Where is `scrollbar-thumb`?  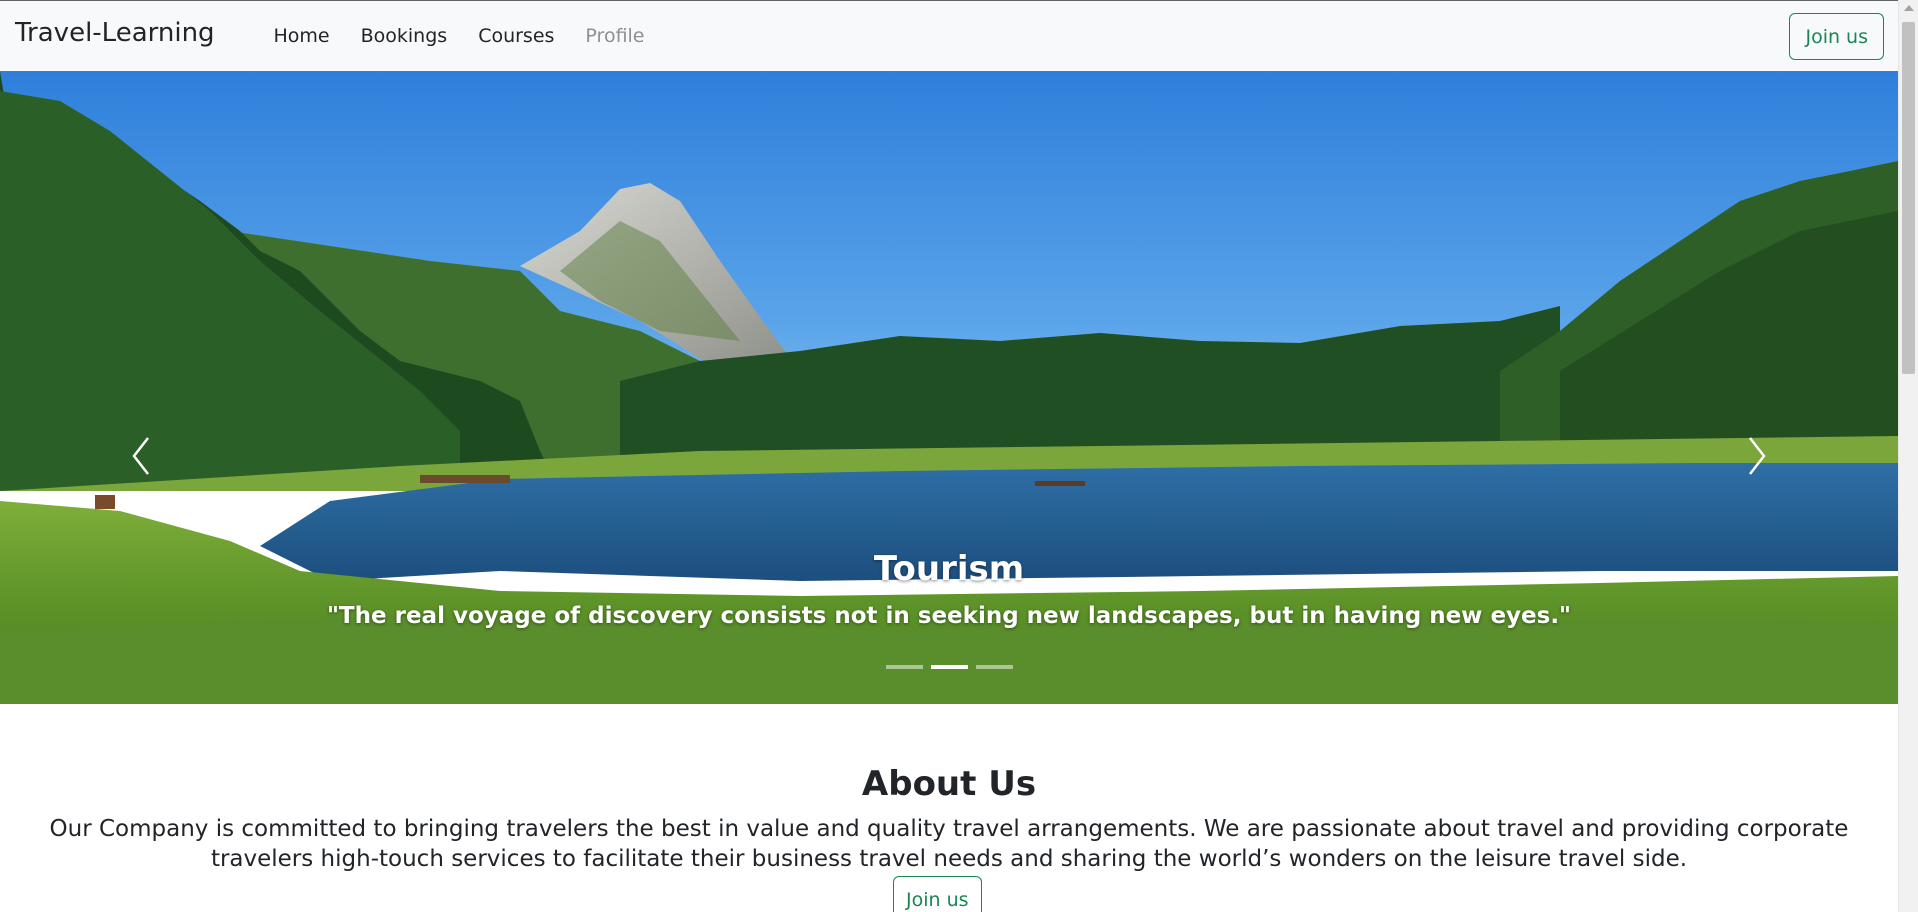
scrollbar-thumb is located at coordinates (1908, 198).